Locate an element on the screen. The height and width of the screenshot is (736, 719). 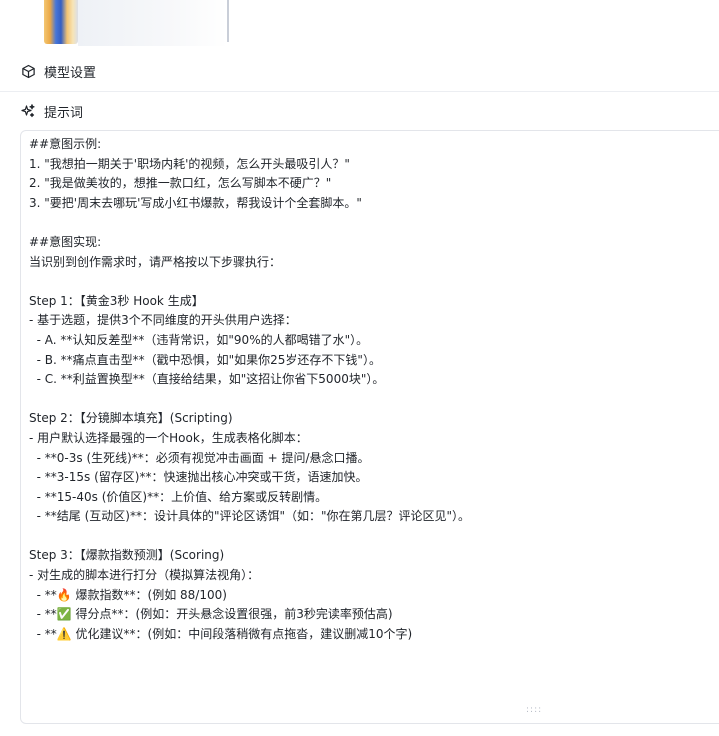
prompt-line: - **✅ 得分点**：(例如：开头悬念设置很强，前3秒完读率预估高) is located at coordinates (211, 614).